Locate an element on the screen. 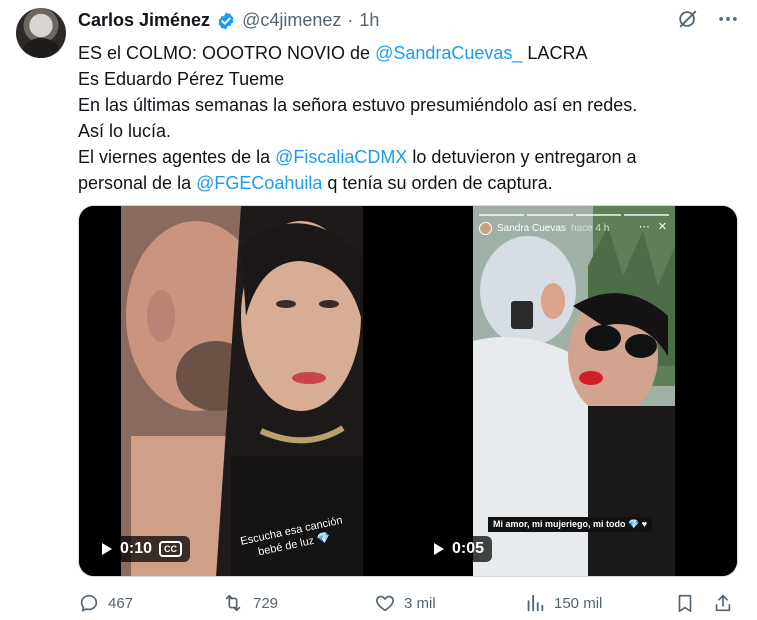 This screenshot has width=757, height=620. author-avatar is located at coordinates (41, 33).